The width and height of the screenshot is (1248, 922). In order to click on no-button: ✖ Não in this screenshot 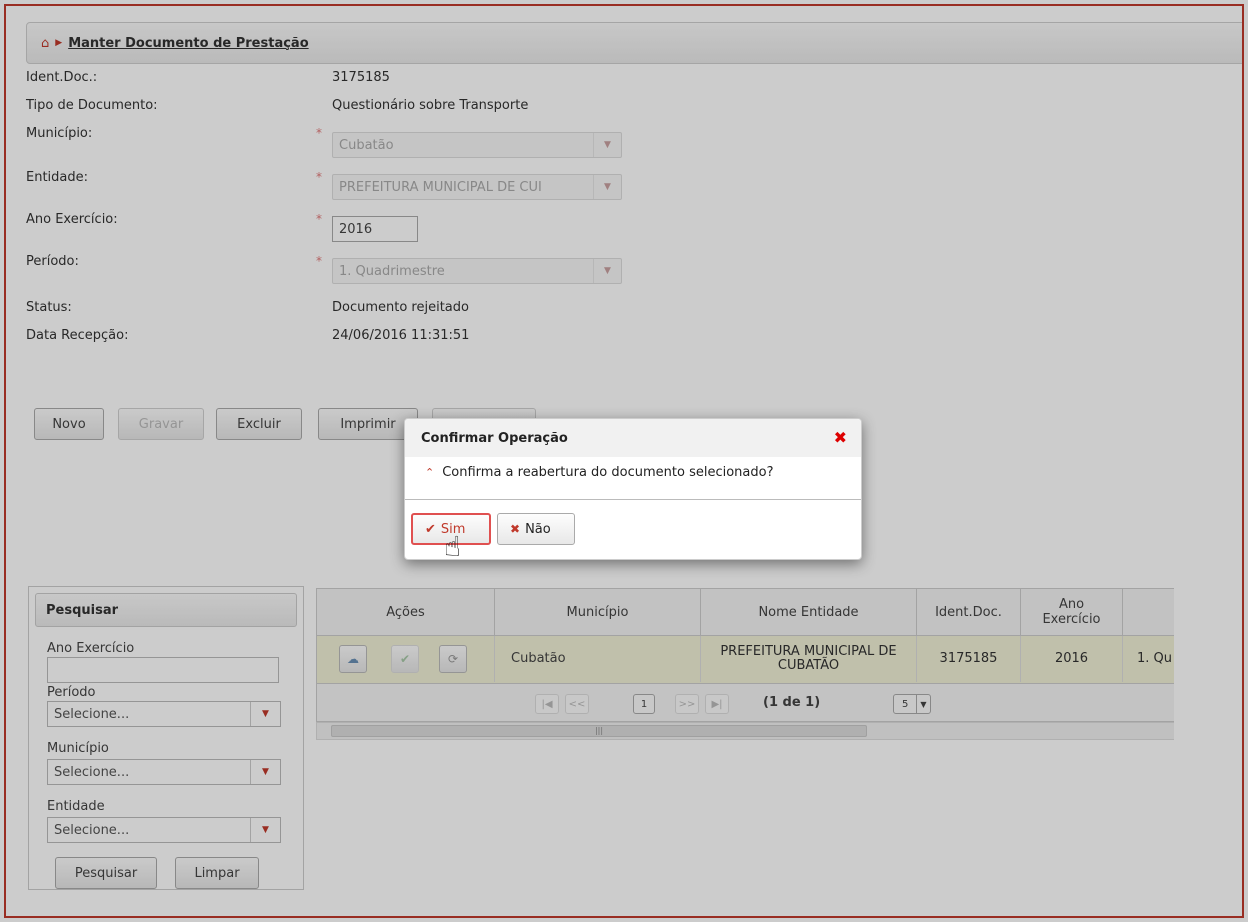, I will do `click(536, 529)`.